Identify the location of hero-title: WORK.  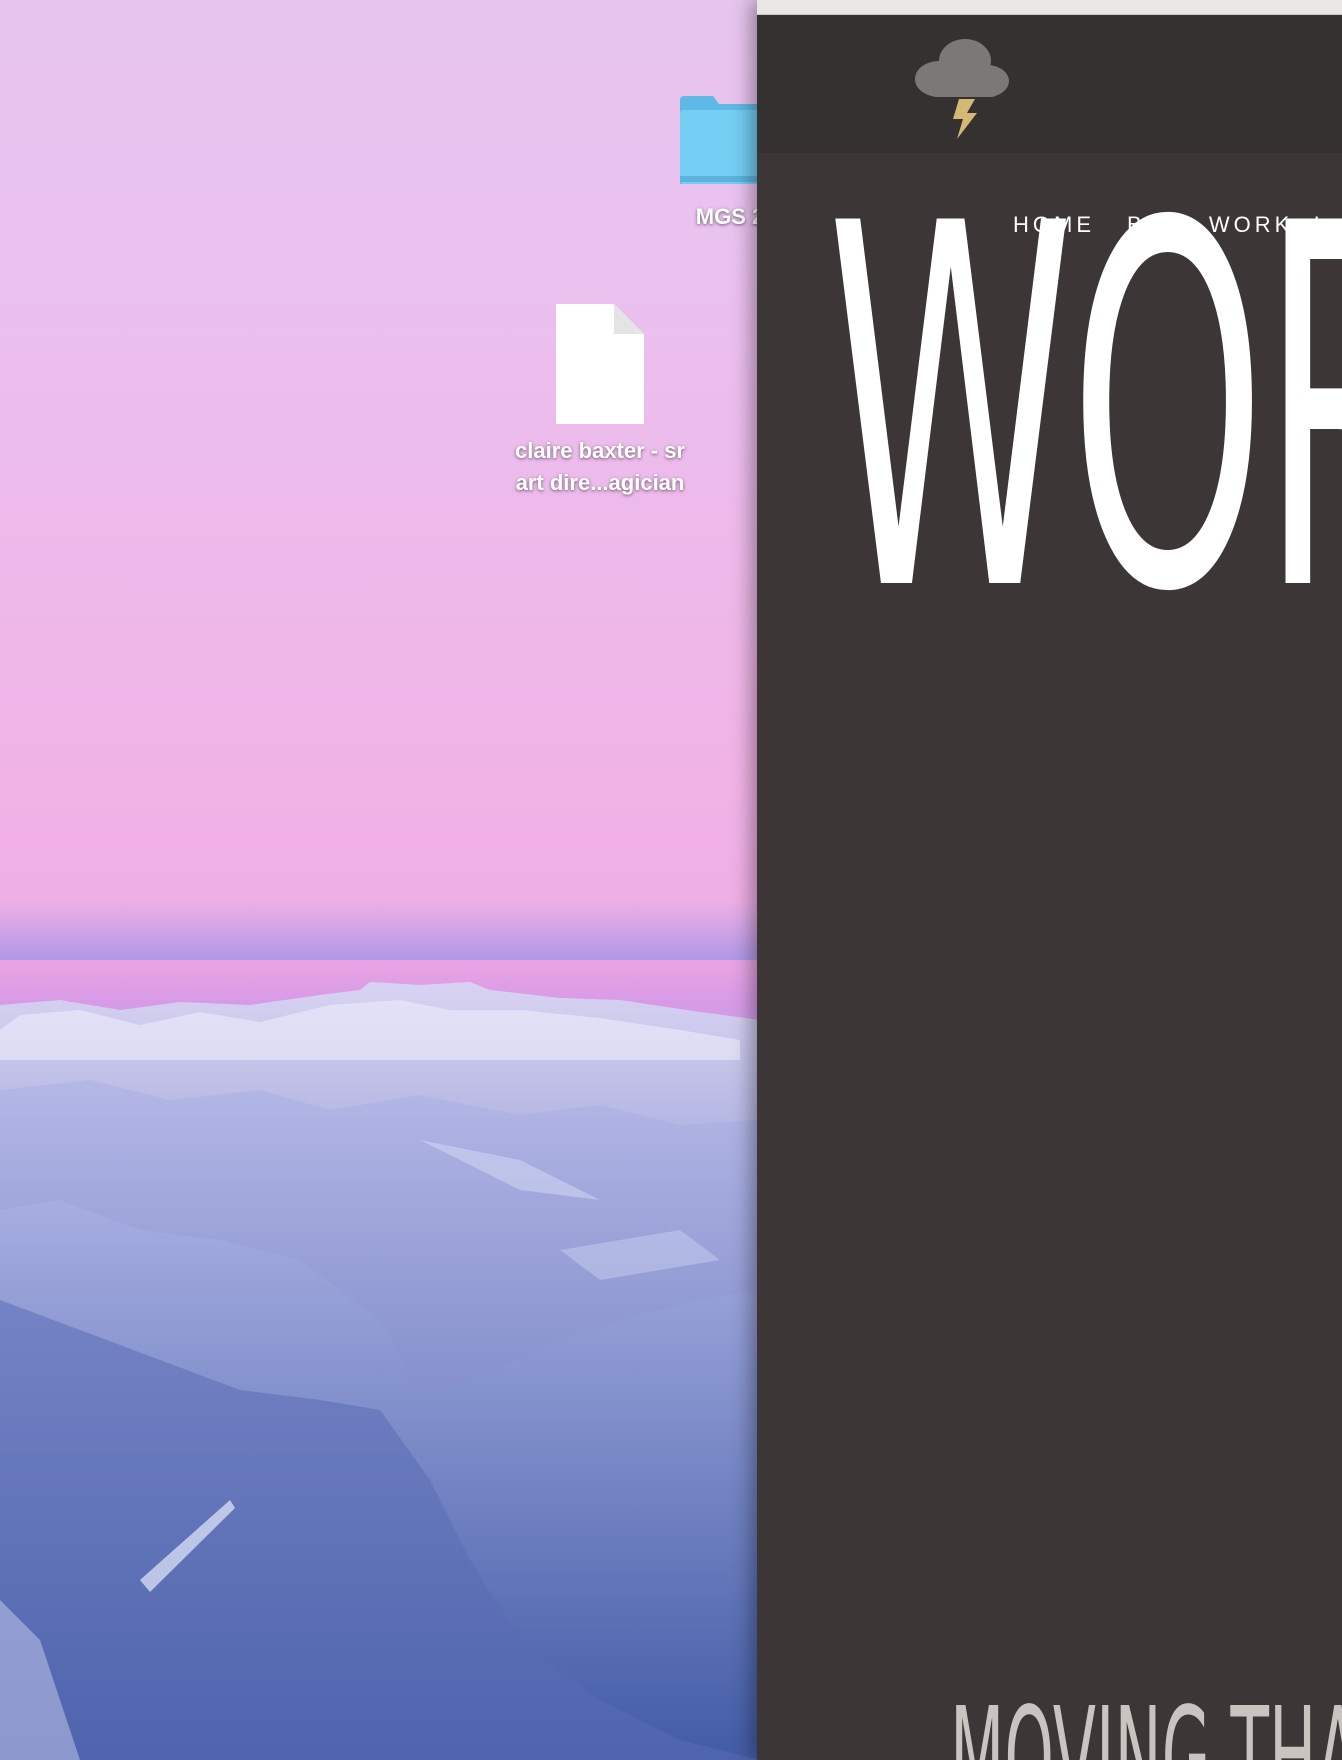
(1084, 410).